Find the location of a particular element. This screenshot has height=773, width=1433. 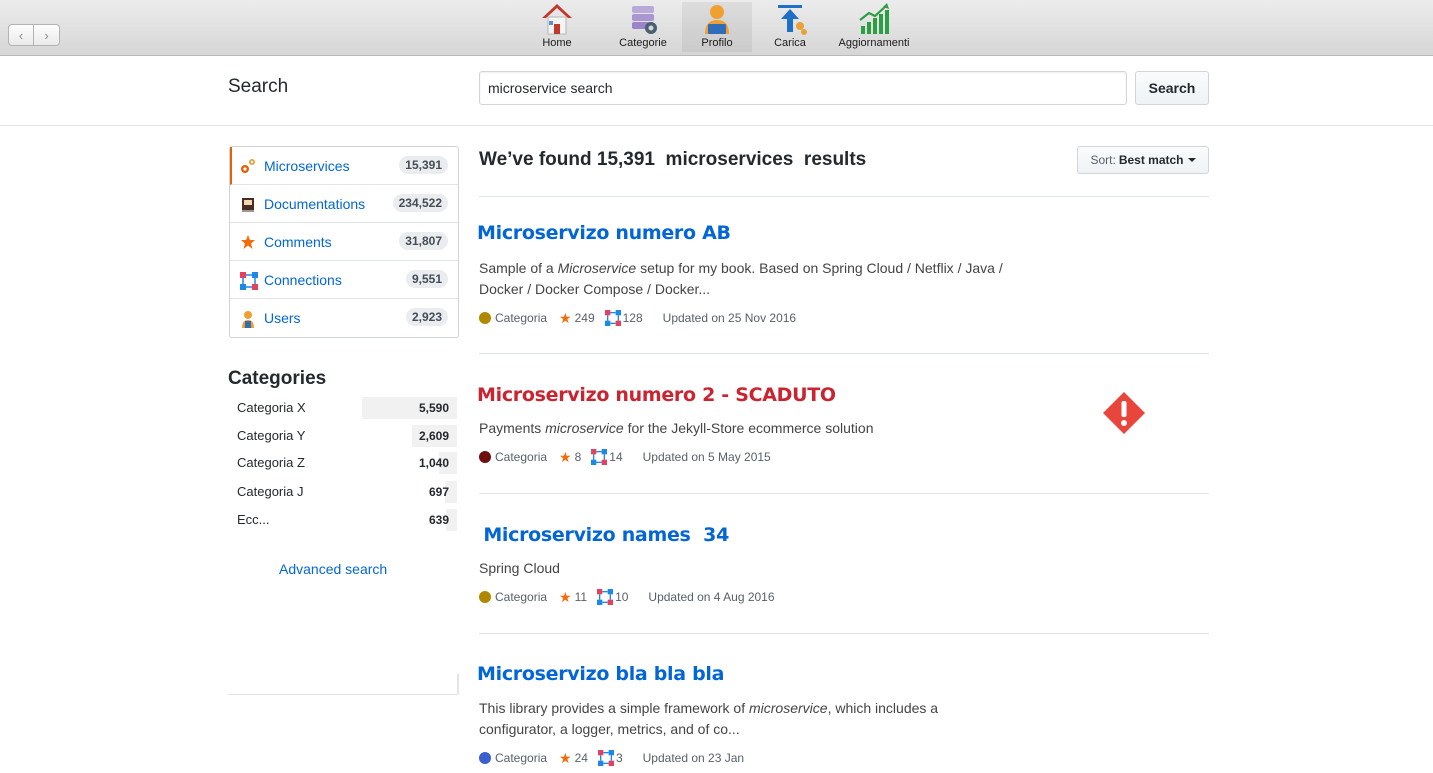

search-input is located at coordinates (803, 88).